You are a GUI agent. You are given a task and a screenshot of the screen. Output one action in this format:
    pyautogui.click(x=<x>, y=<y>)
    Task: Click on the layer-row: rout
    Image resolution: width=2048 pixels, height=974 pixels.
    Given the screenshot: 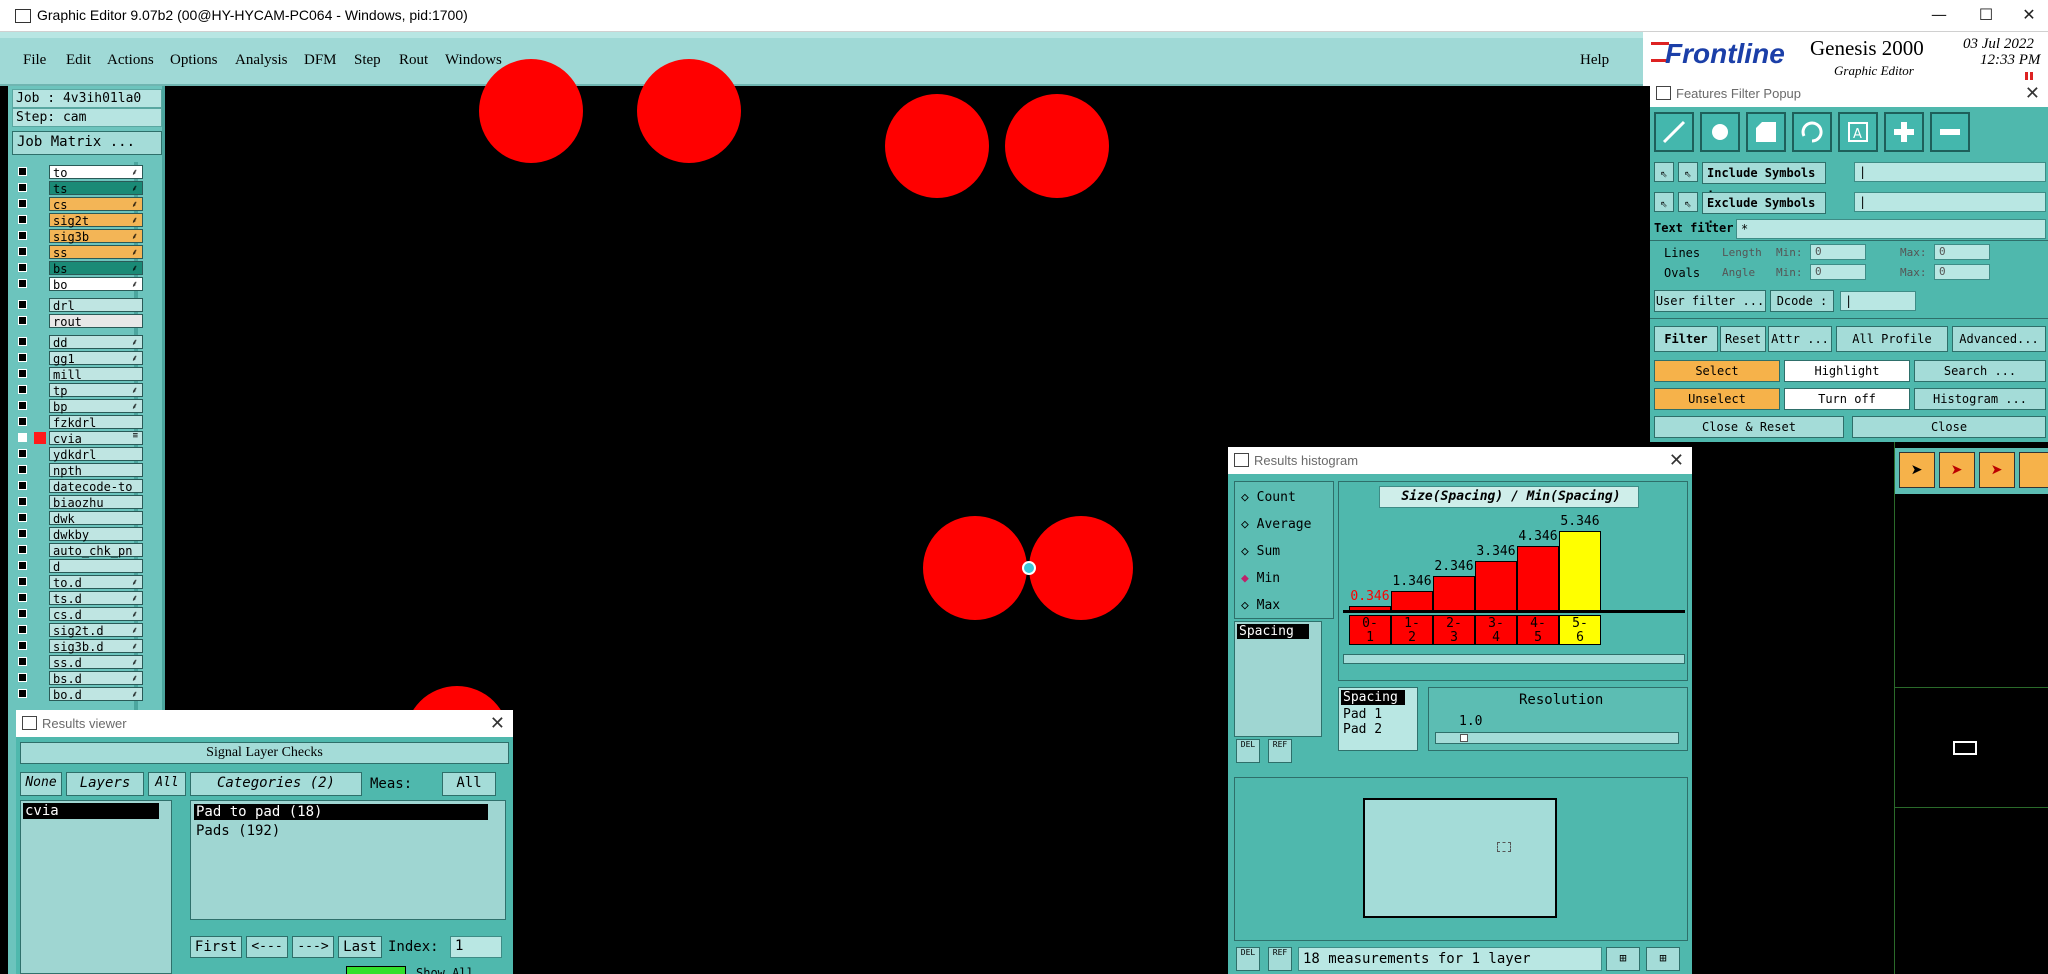 What is the action you would take?
    pyautogui.click(x=78, y=321)
    